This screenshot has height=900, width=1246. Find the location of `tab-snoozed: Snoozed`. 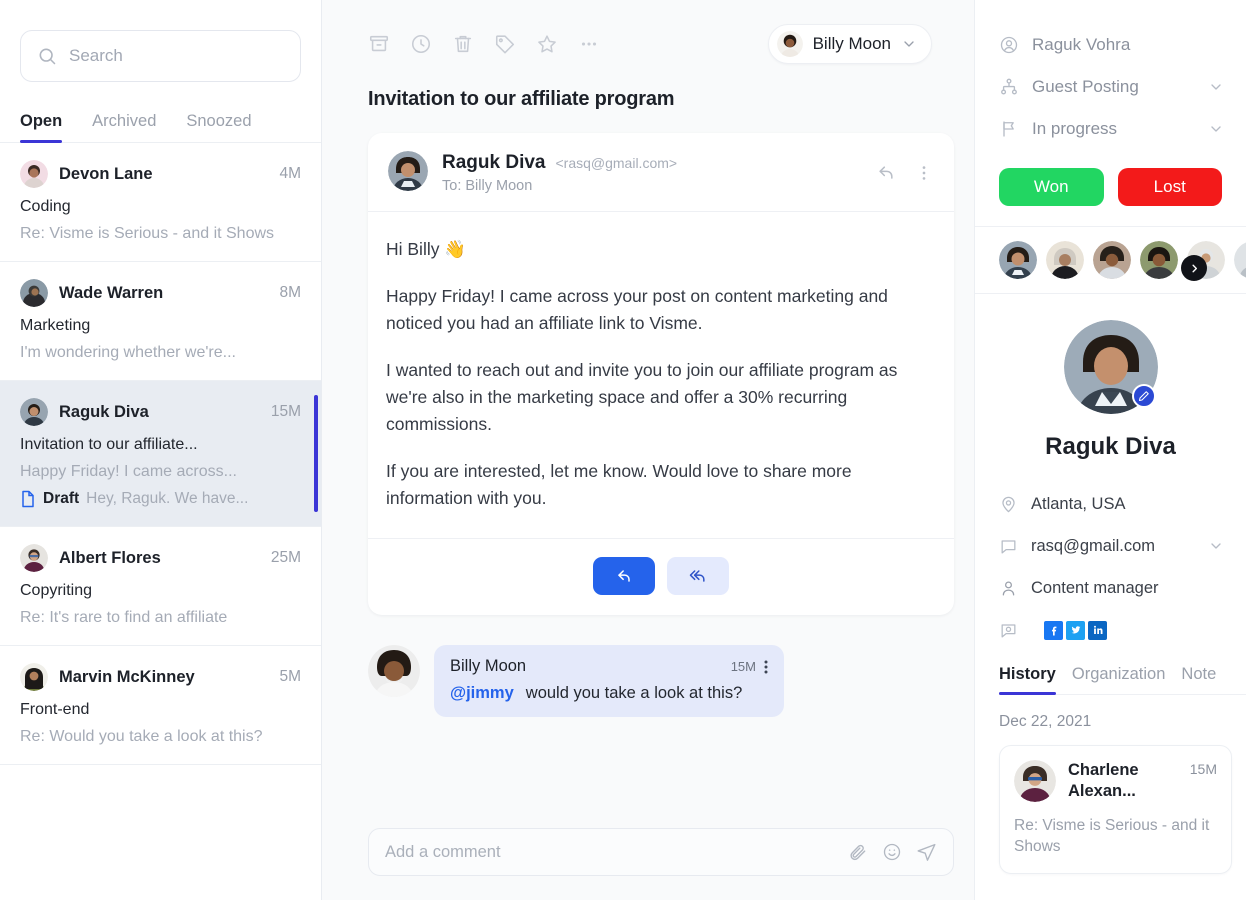

tab-snoozed: Snoozed is located at coordinates (218, 127).